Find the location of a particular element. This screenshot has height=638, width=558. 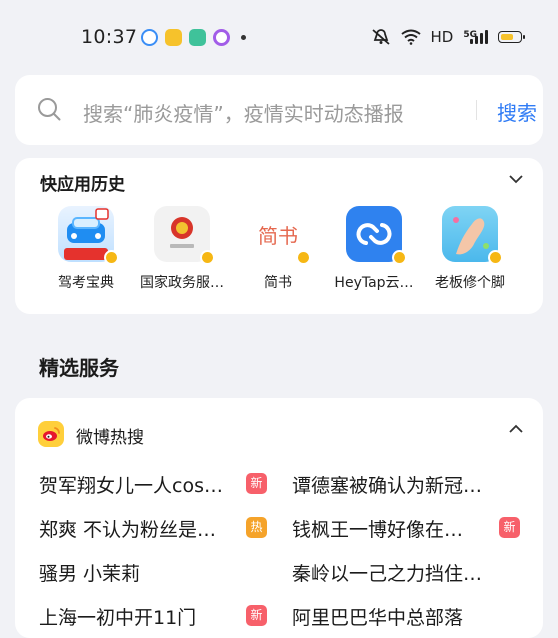

hot-search-item: 郑爽 不认为粉丝是… 热 is located at coordinates (153, 528).